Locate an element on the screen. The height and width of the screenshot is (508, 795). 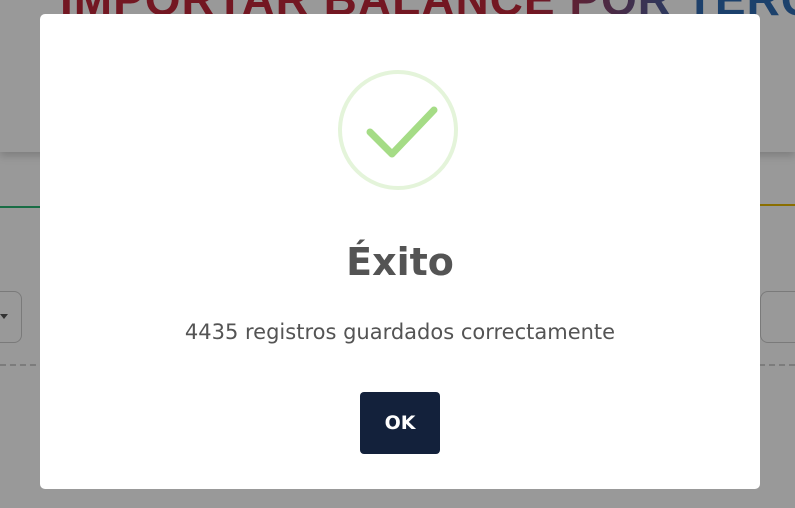
check-mark-icon is located at coordinates (402, 132).